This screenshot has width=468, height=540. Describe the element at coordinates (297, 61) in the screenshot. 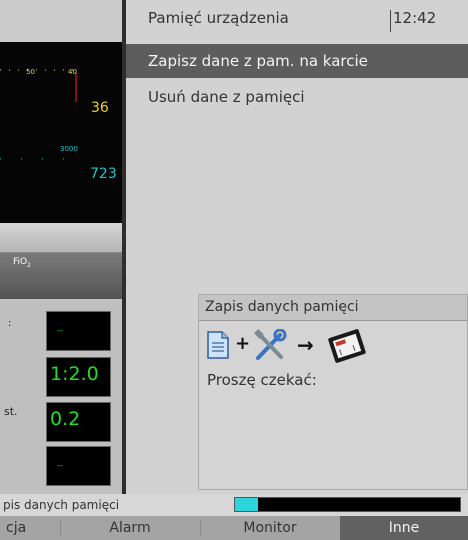

I see `menu-item-save-to-card: Zapisz dane z pam. na karcie` at that location.